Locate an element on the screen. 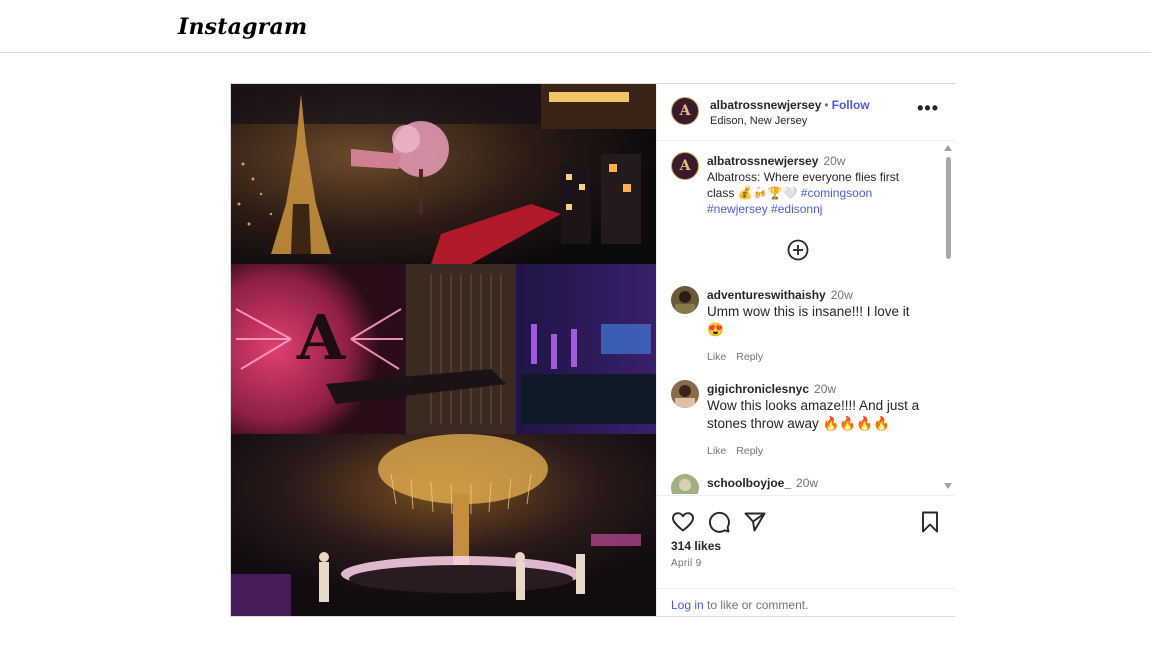 Image resolution: width=1151 pixels, height=657 pixels. hashtag-edisonnj: #edisonnj is located at coordinates (796, 209).